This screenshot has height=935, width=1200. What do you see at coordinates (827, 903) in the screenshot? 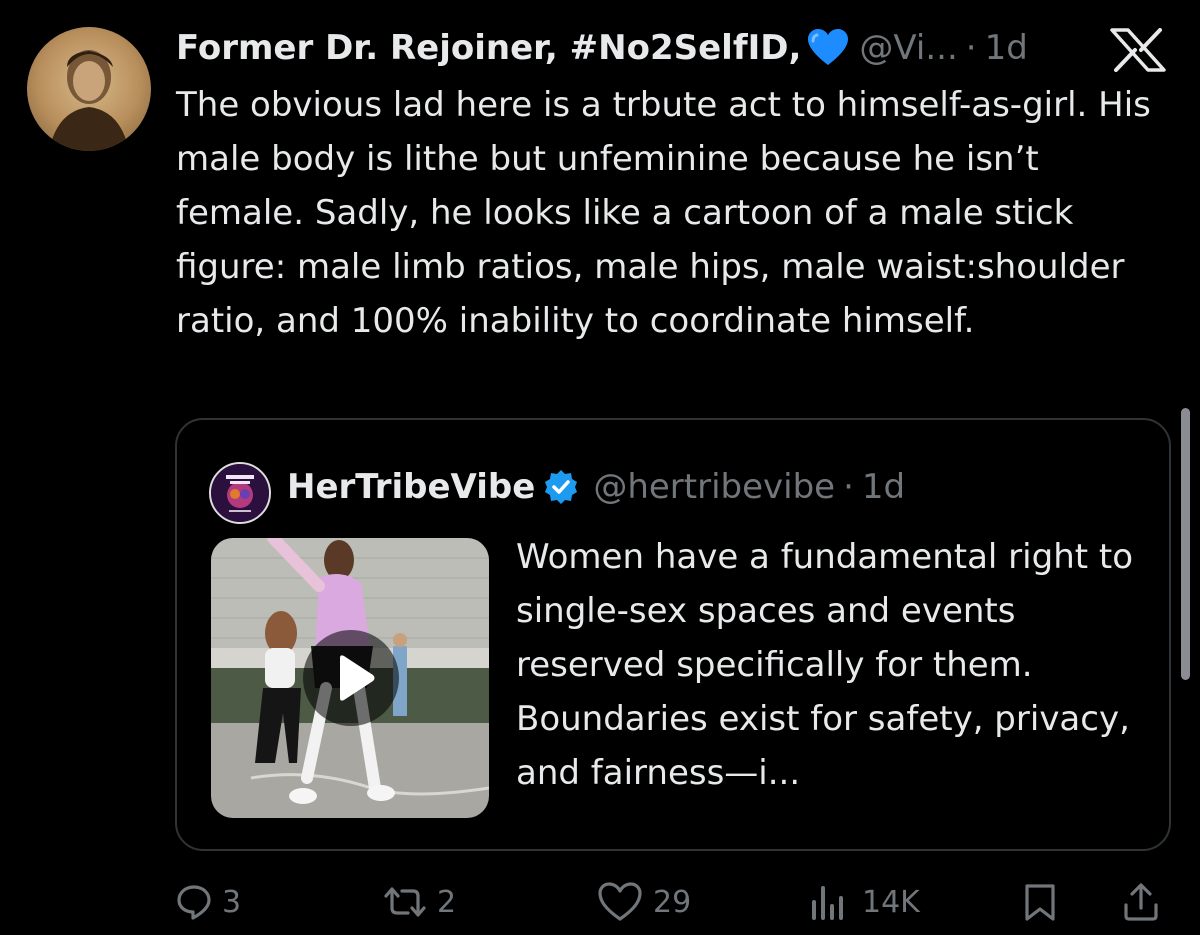
I see `views-icon` at bounding box center [827, 903].